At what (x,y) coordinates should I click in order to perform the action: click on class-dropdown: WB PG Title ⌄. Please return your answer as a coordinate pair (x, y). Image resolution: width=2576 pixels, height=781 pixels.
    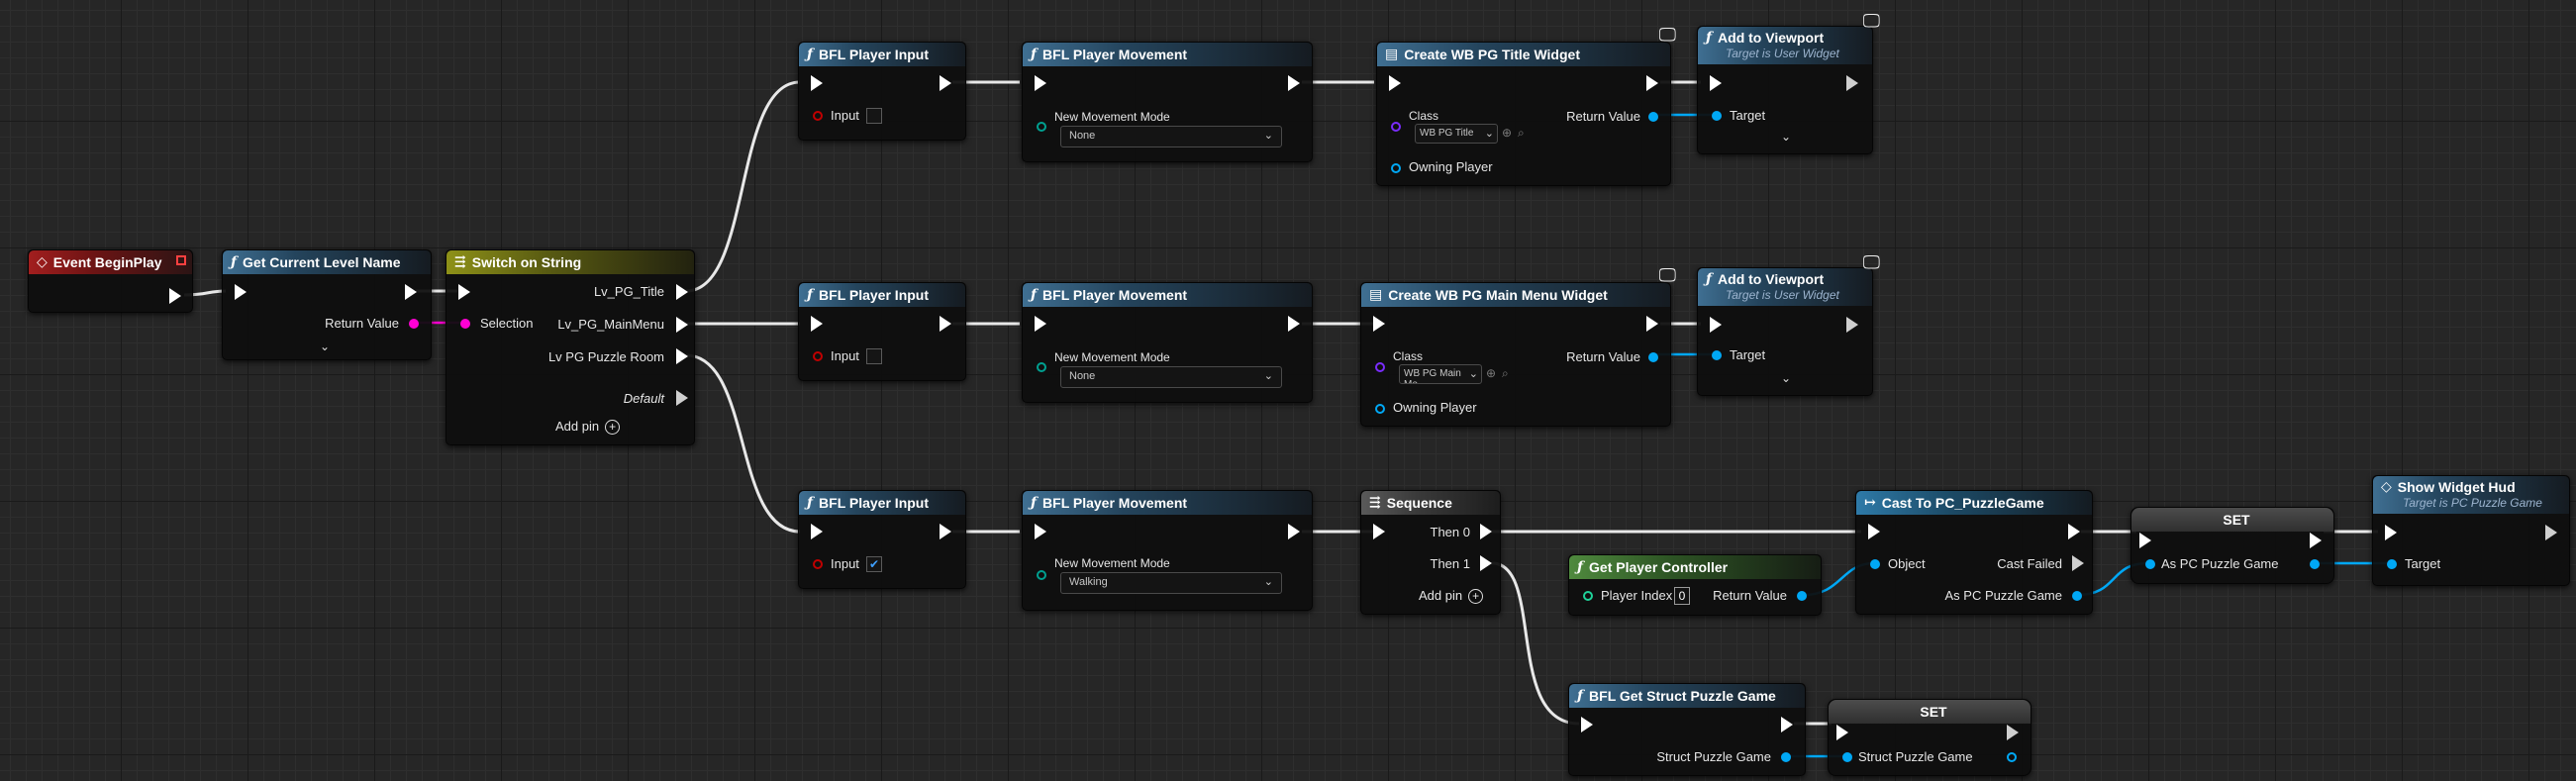
    Looking at the image, I should click on (1456, 134).